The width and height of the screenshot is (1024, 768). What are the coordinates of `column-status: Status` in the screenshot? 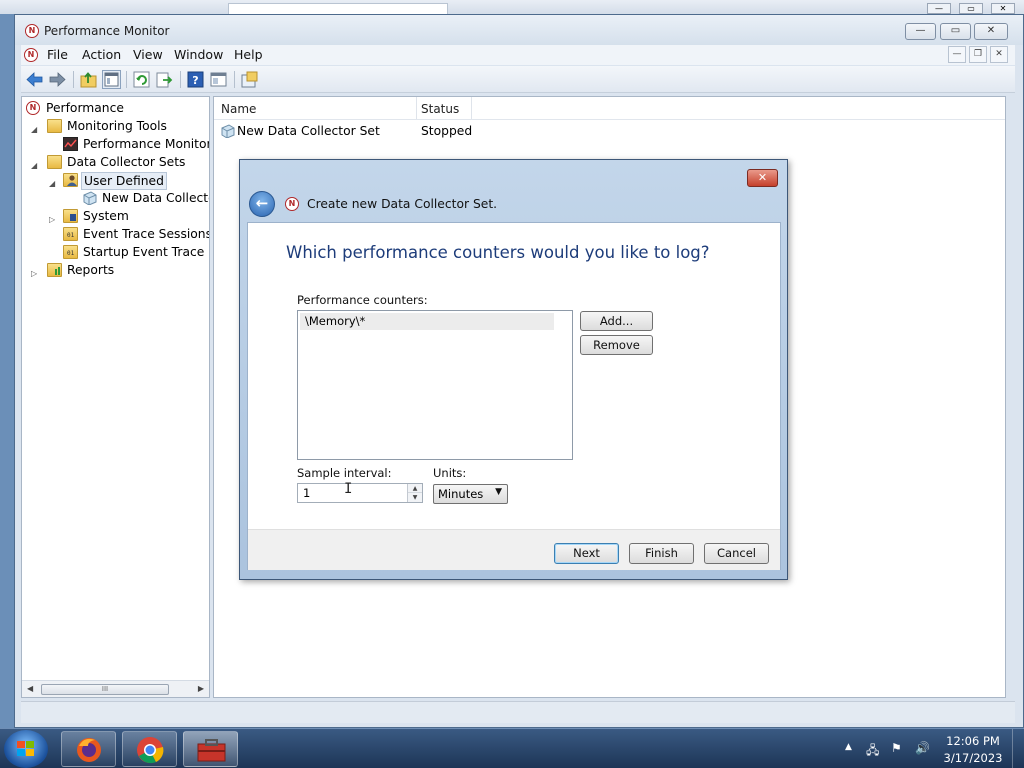 It's located at (440, 109).